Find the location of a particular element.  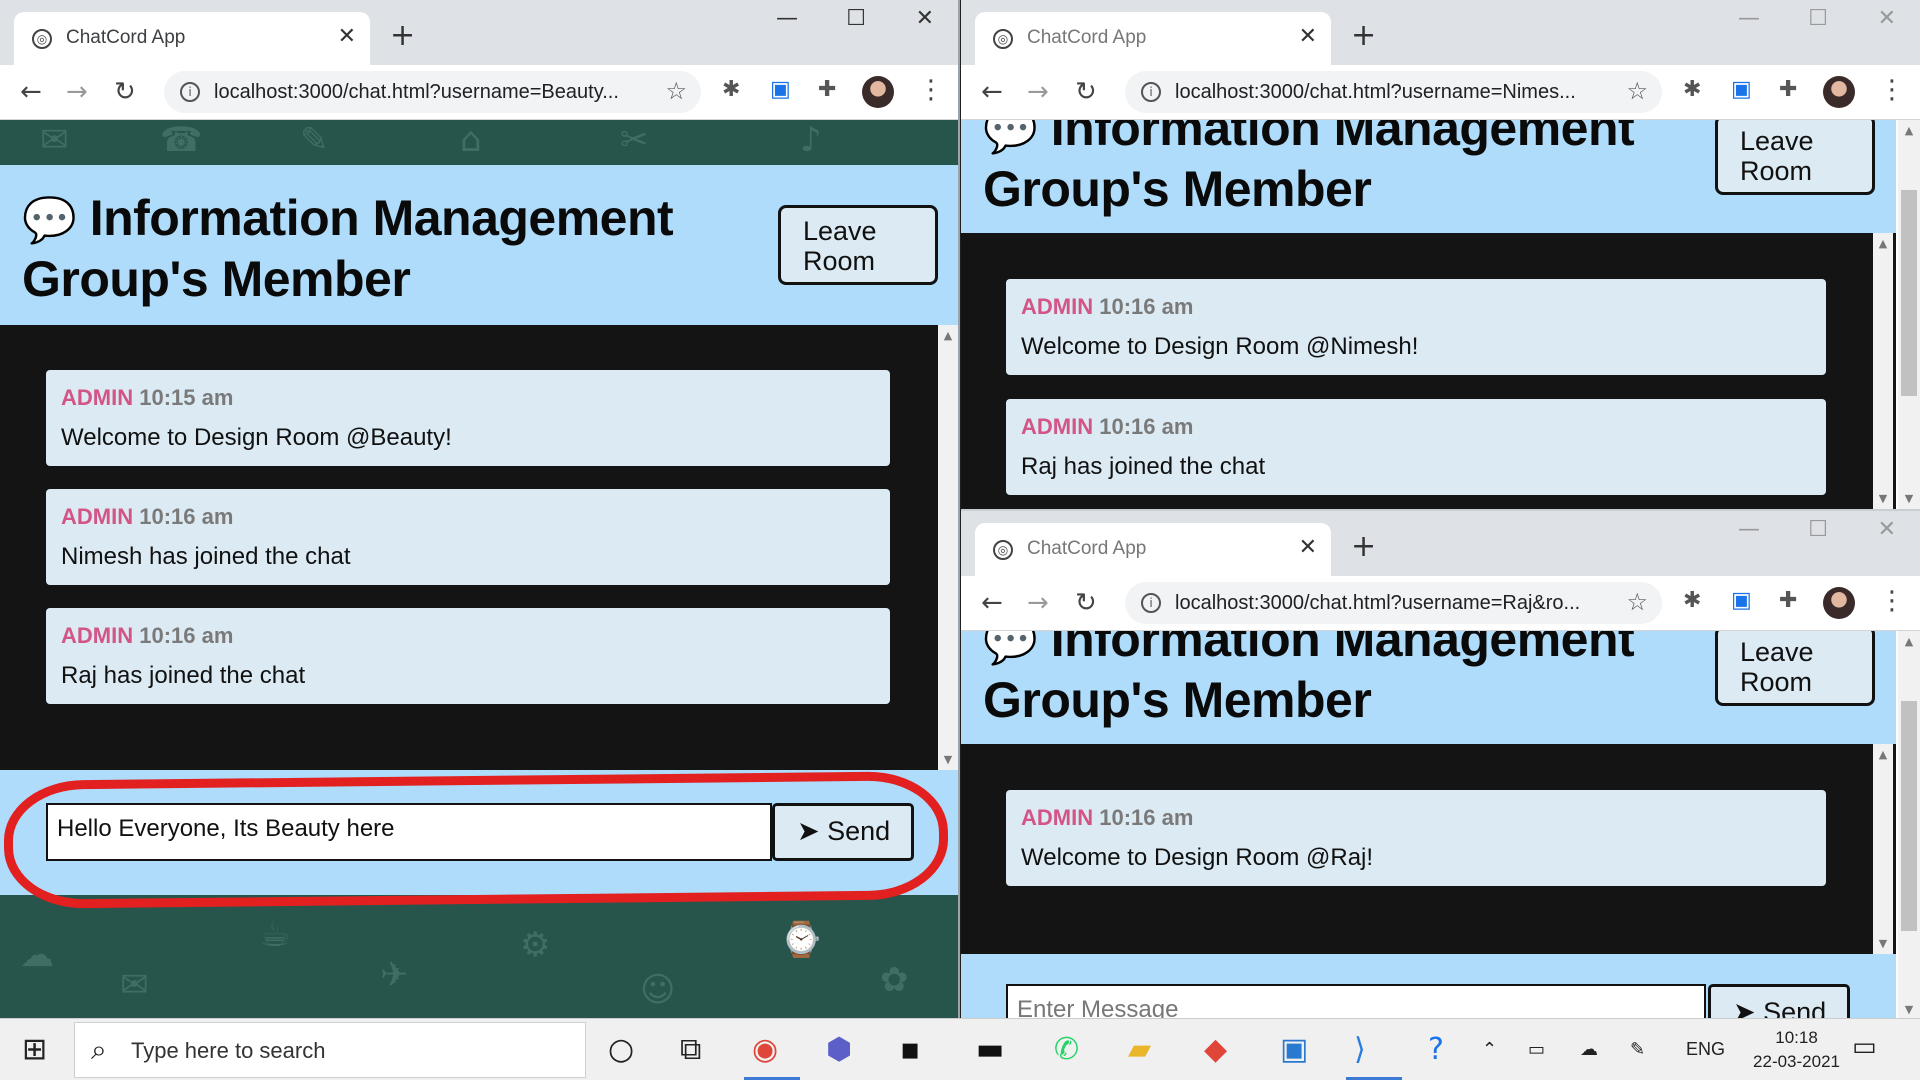

onedrive-icon: ☁ is located at coordinates (1589, 1049).